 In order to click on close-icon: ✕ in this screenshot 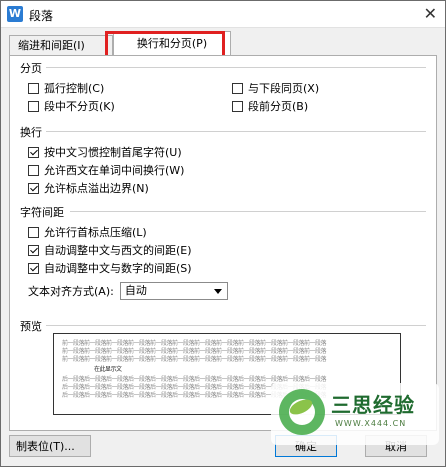, I will do `click(430, 13)`.